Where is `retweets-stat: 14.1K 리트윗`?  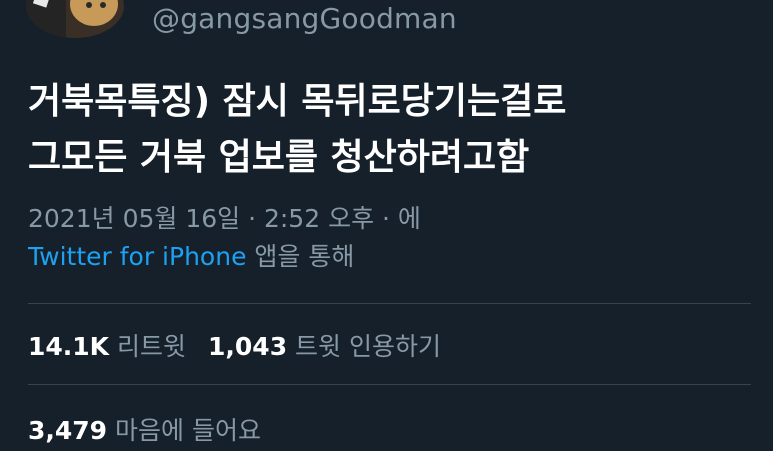 retweets-stat: 14.1K 리트윗 is located at coordinates (107, 346).